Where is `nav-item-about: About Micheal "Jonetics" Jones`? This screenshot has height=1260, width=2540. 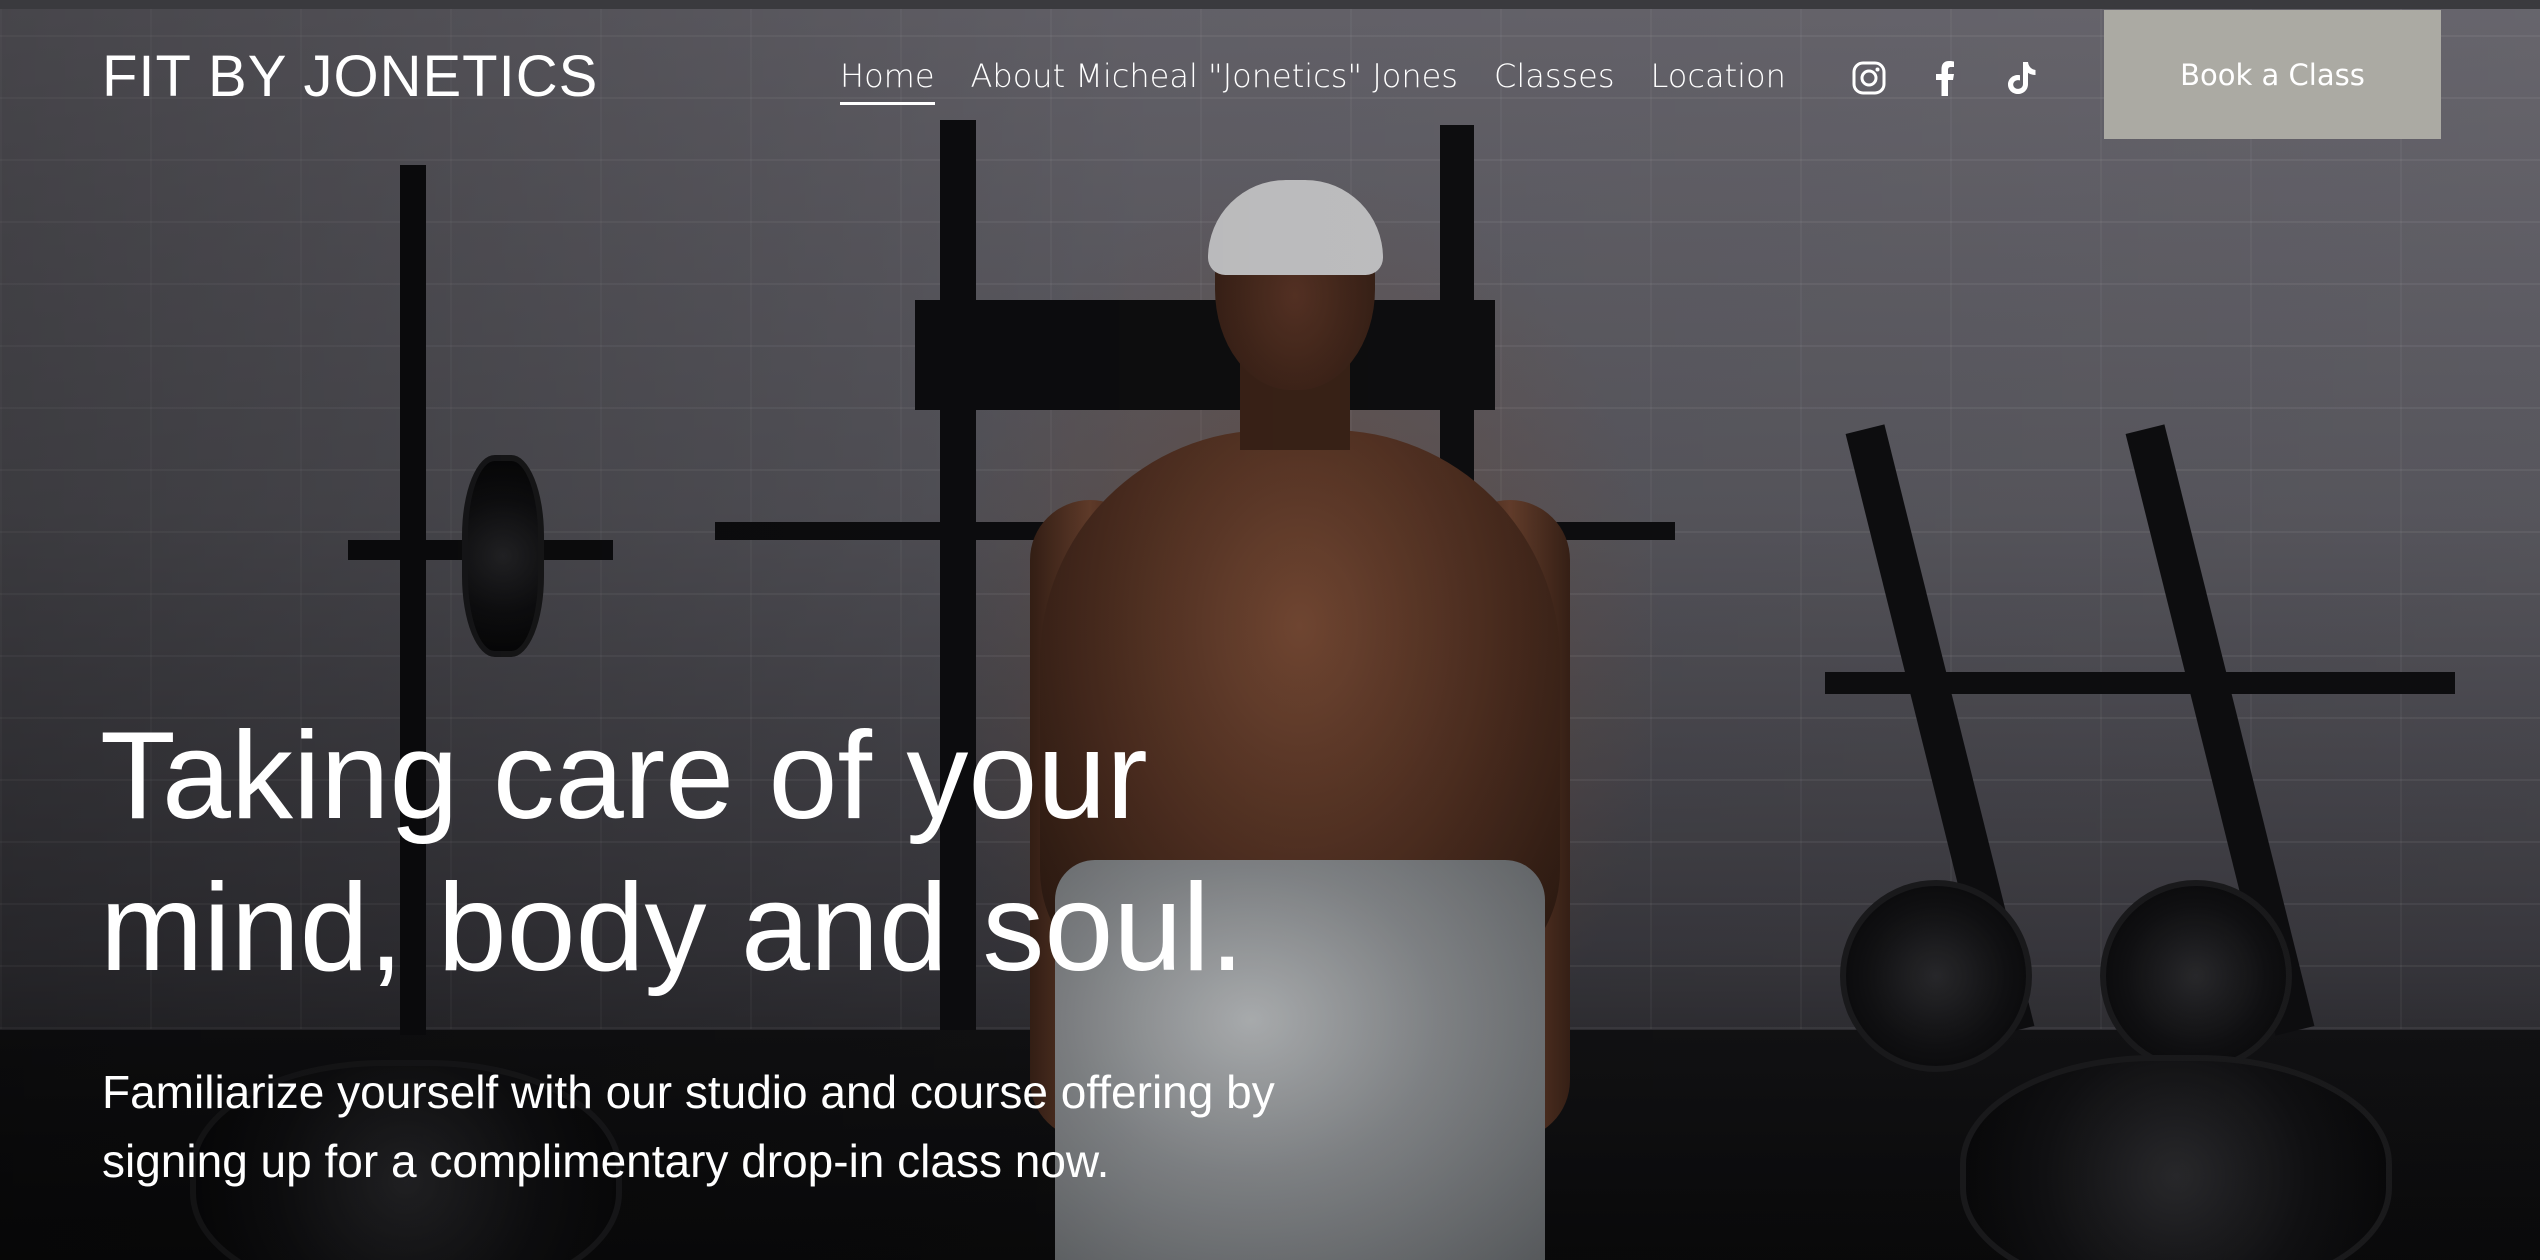 nav-item-about: About Micheal "Jonetics" Jones is located at coordinates (1214, 81).